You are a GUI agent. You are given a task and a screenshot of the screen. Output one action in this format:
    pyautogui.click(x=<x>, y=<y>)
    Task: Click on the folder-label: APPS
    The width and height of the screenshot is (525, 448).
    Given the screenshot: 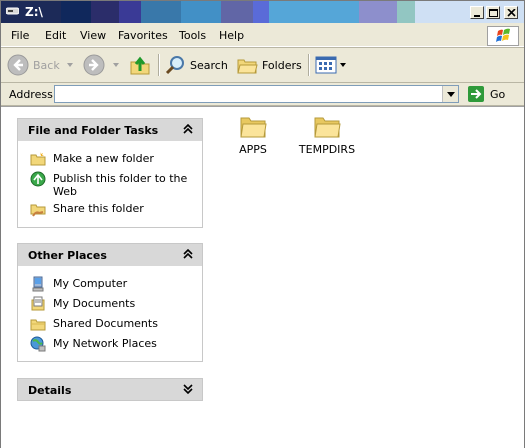 What is the action you would take?
    pyautogui.click(x=253, y=149)
    